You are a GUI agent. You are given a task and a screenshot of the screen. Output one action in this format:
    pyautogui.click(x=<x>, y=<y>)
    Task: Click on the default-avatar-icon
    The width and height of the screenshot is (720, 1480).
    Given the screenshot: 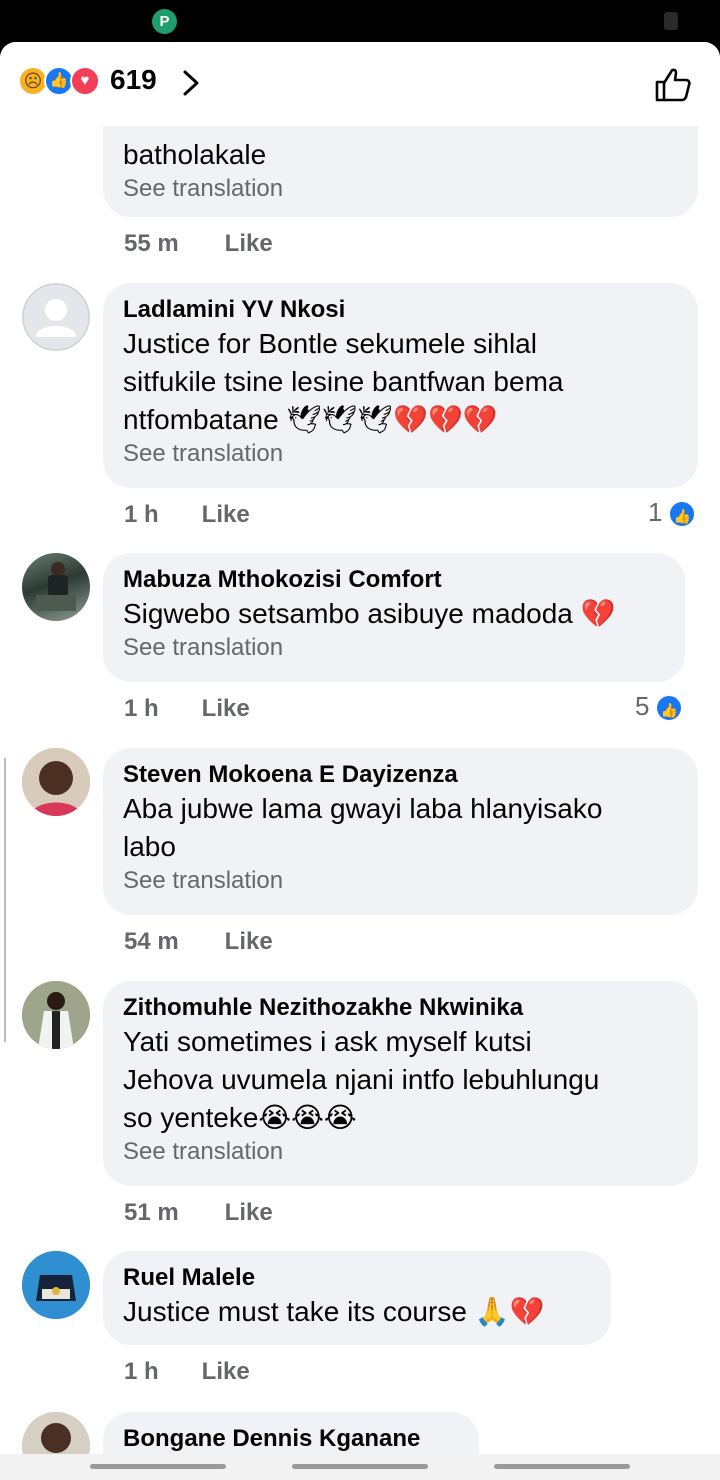 What is the action you would take?
    pyautogui.click(x=56, y=317)
    